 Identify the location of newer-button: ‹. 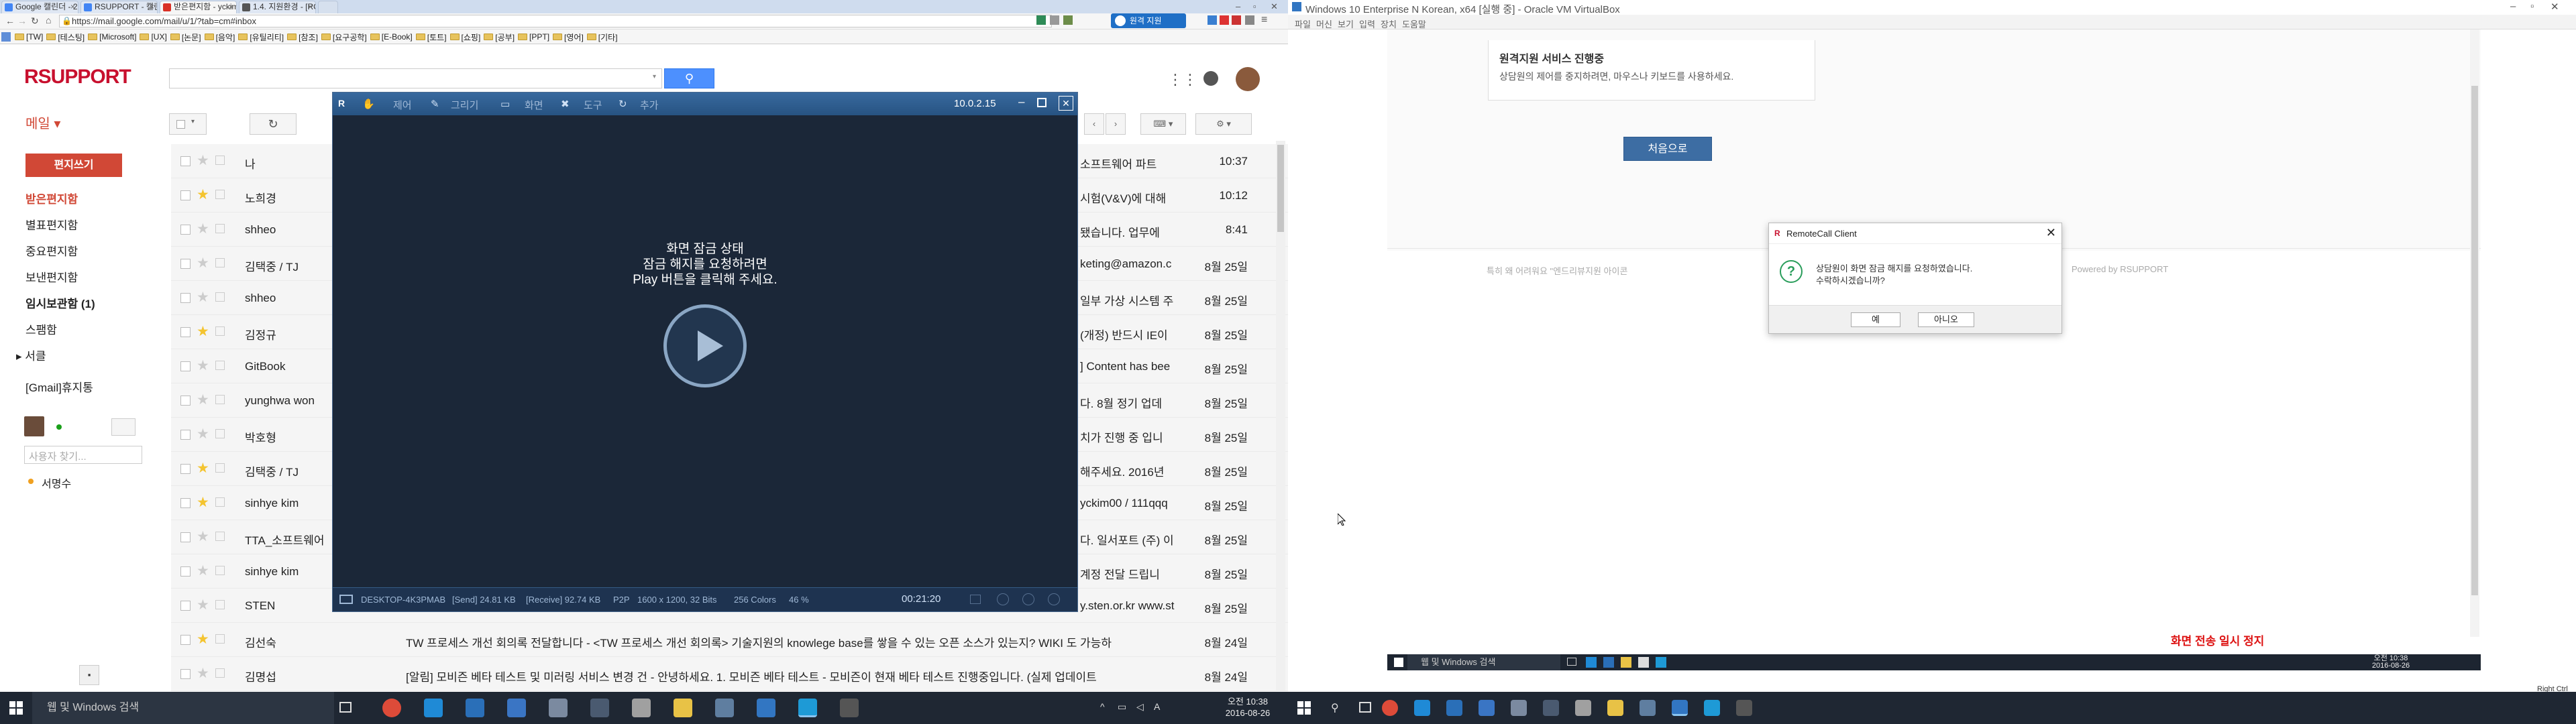
(1094, 124).